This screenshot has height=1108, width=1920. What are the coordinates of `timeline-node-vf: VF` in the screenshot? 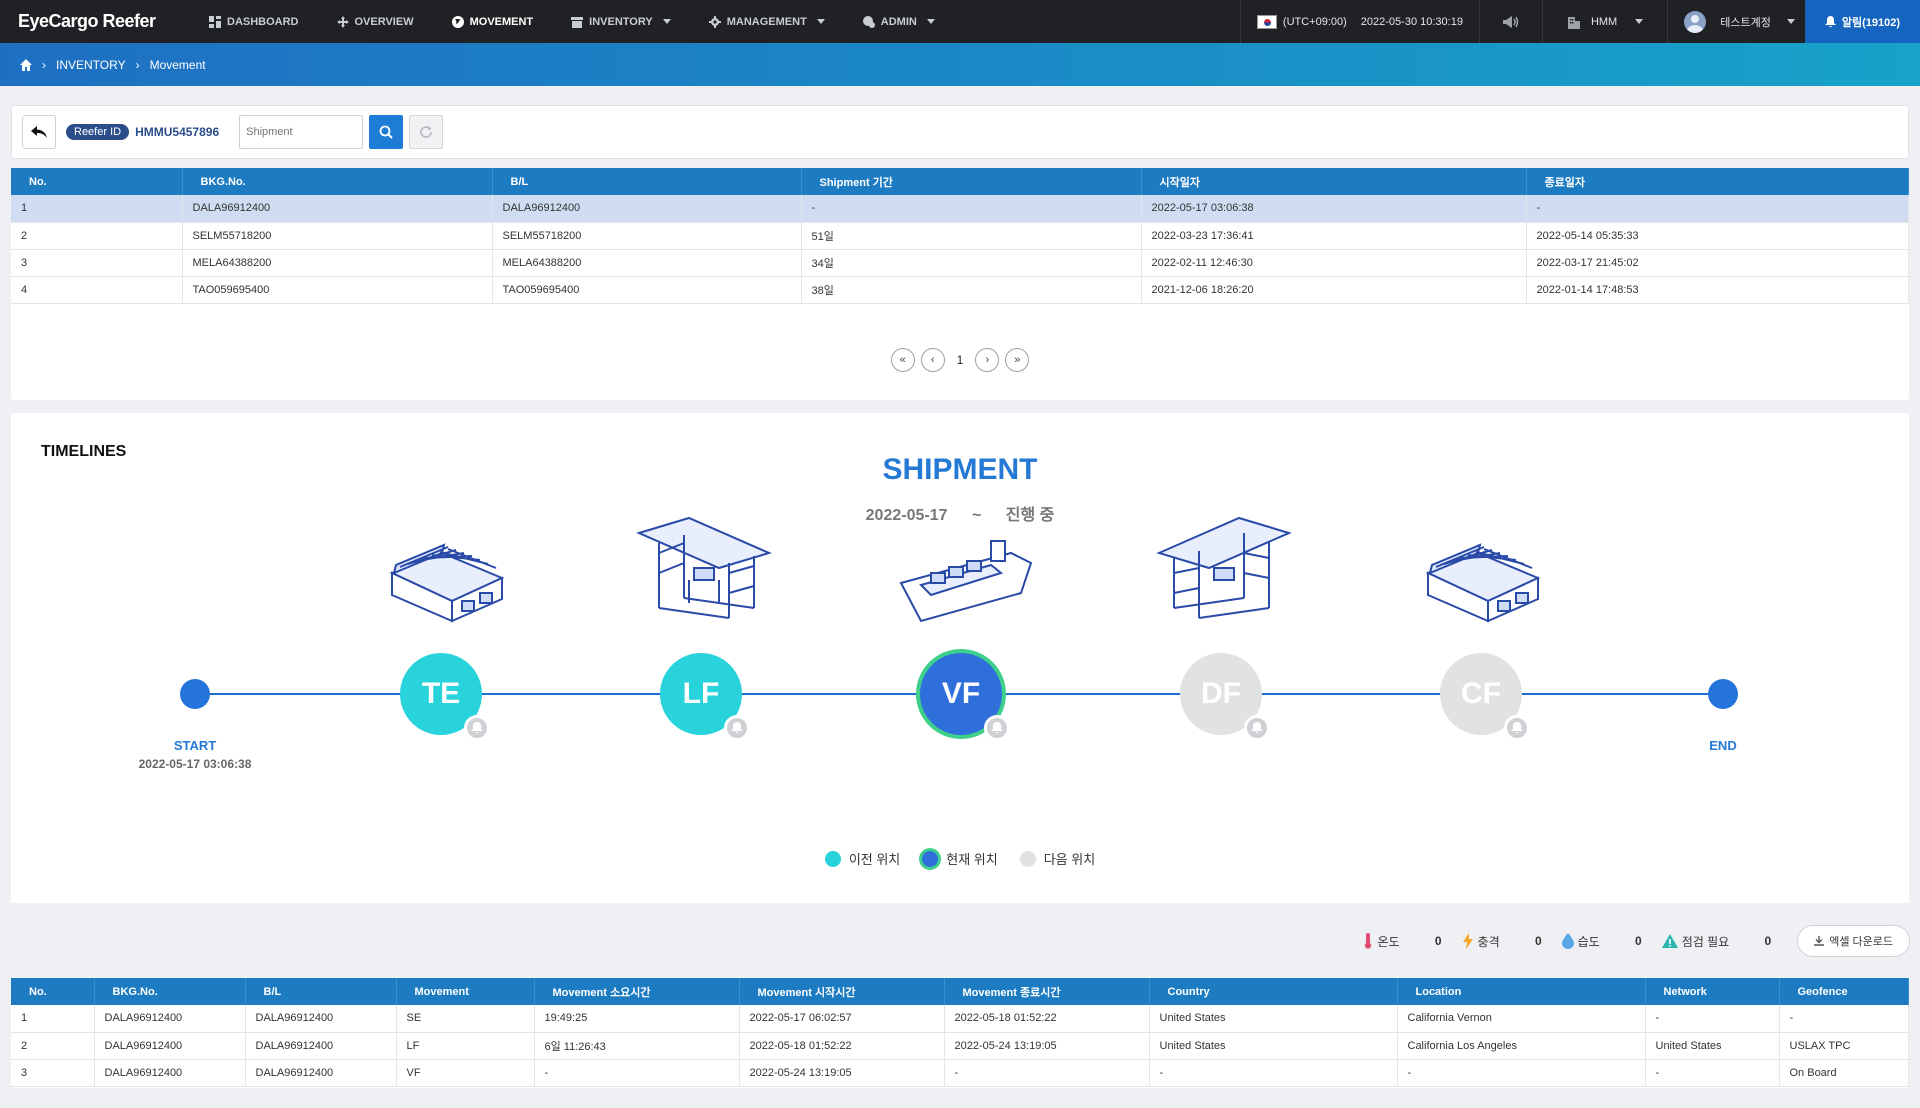 It's located at (965, 697).